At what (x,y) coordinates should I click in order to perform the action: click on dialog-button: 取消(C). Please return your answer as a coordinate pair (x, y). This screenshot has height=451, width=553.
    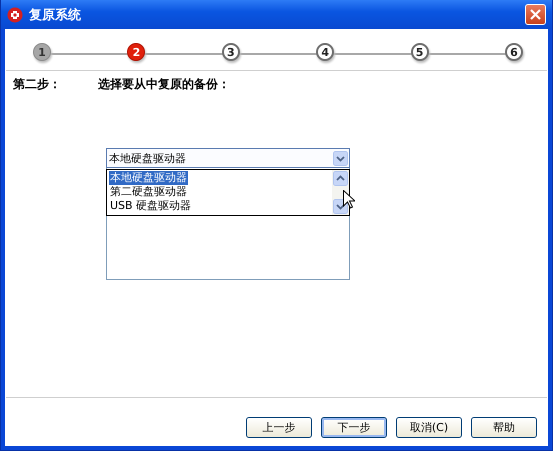
    Looking at the image, I should click on (429, 427).